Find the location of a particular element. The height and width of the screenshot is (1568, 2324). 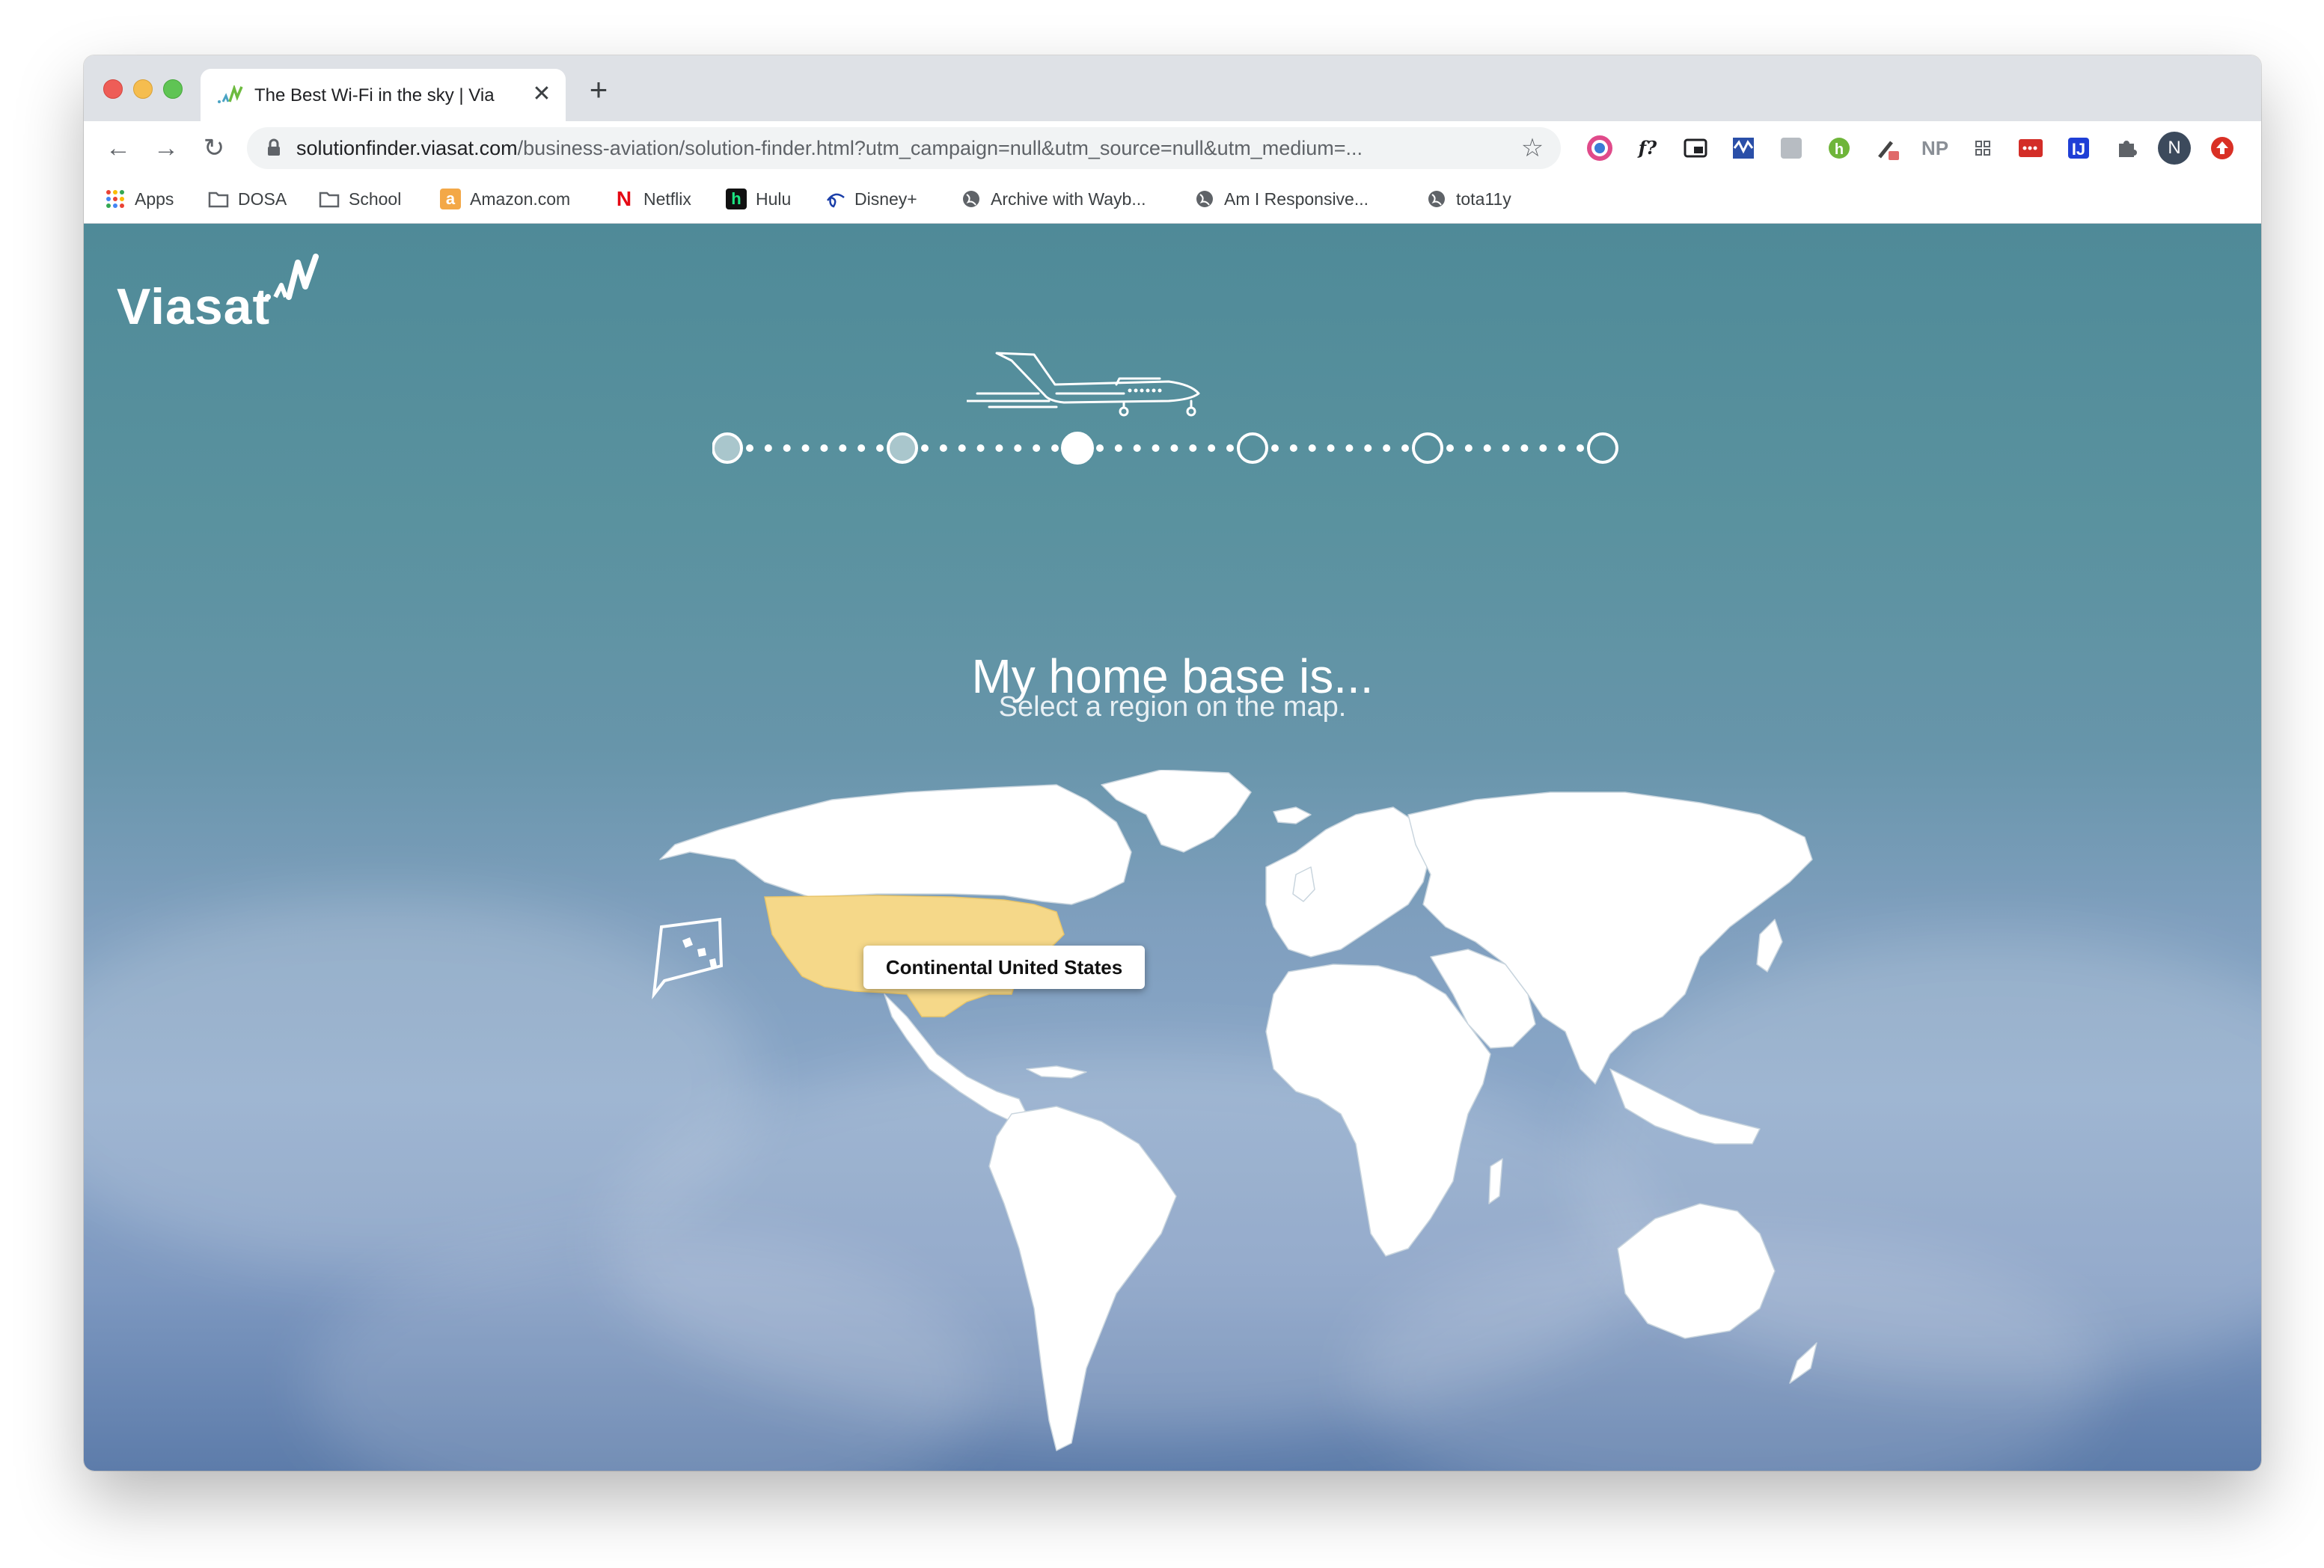

map-region-new-zealand is located at coordinates (1803, 1363).